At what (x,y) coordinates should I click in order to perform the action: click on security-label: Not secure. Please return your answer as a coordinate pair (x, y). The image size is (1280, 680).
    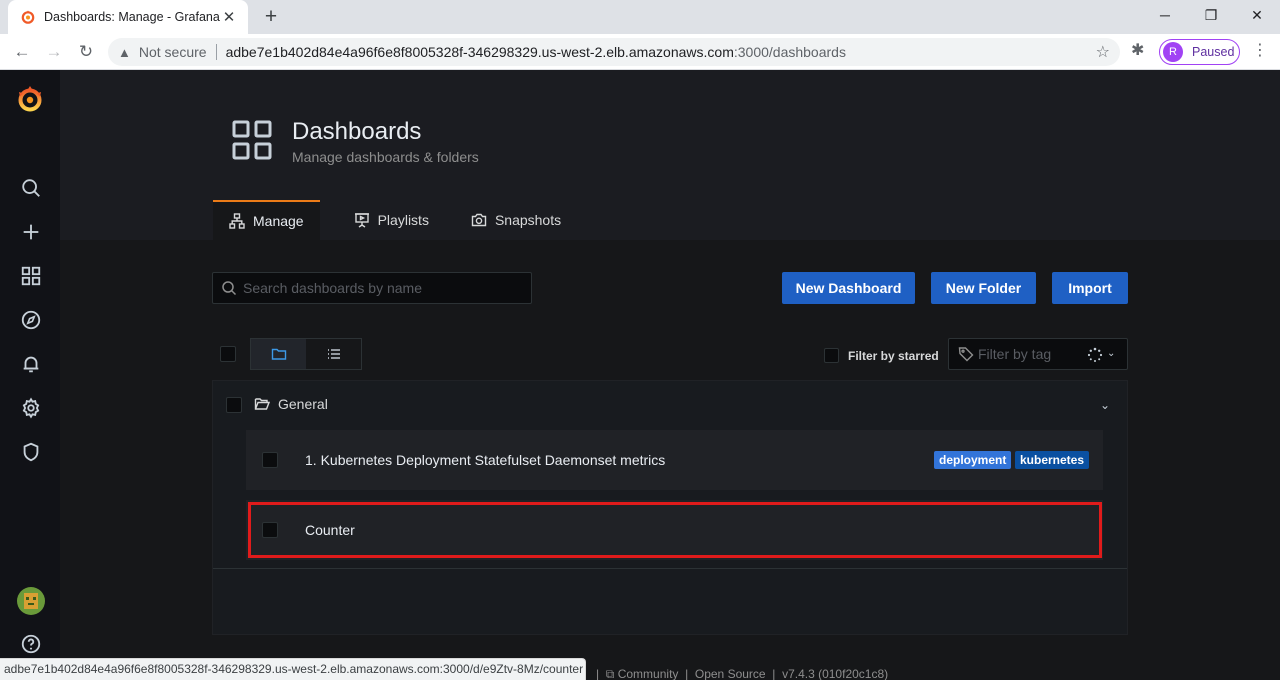
    Looking at the image, I should click on (173, 52).